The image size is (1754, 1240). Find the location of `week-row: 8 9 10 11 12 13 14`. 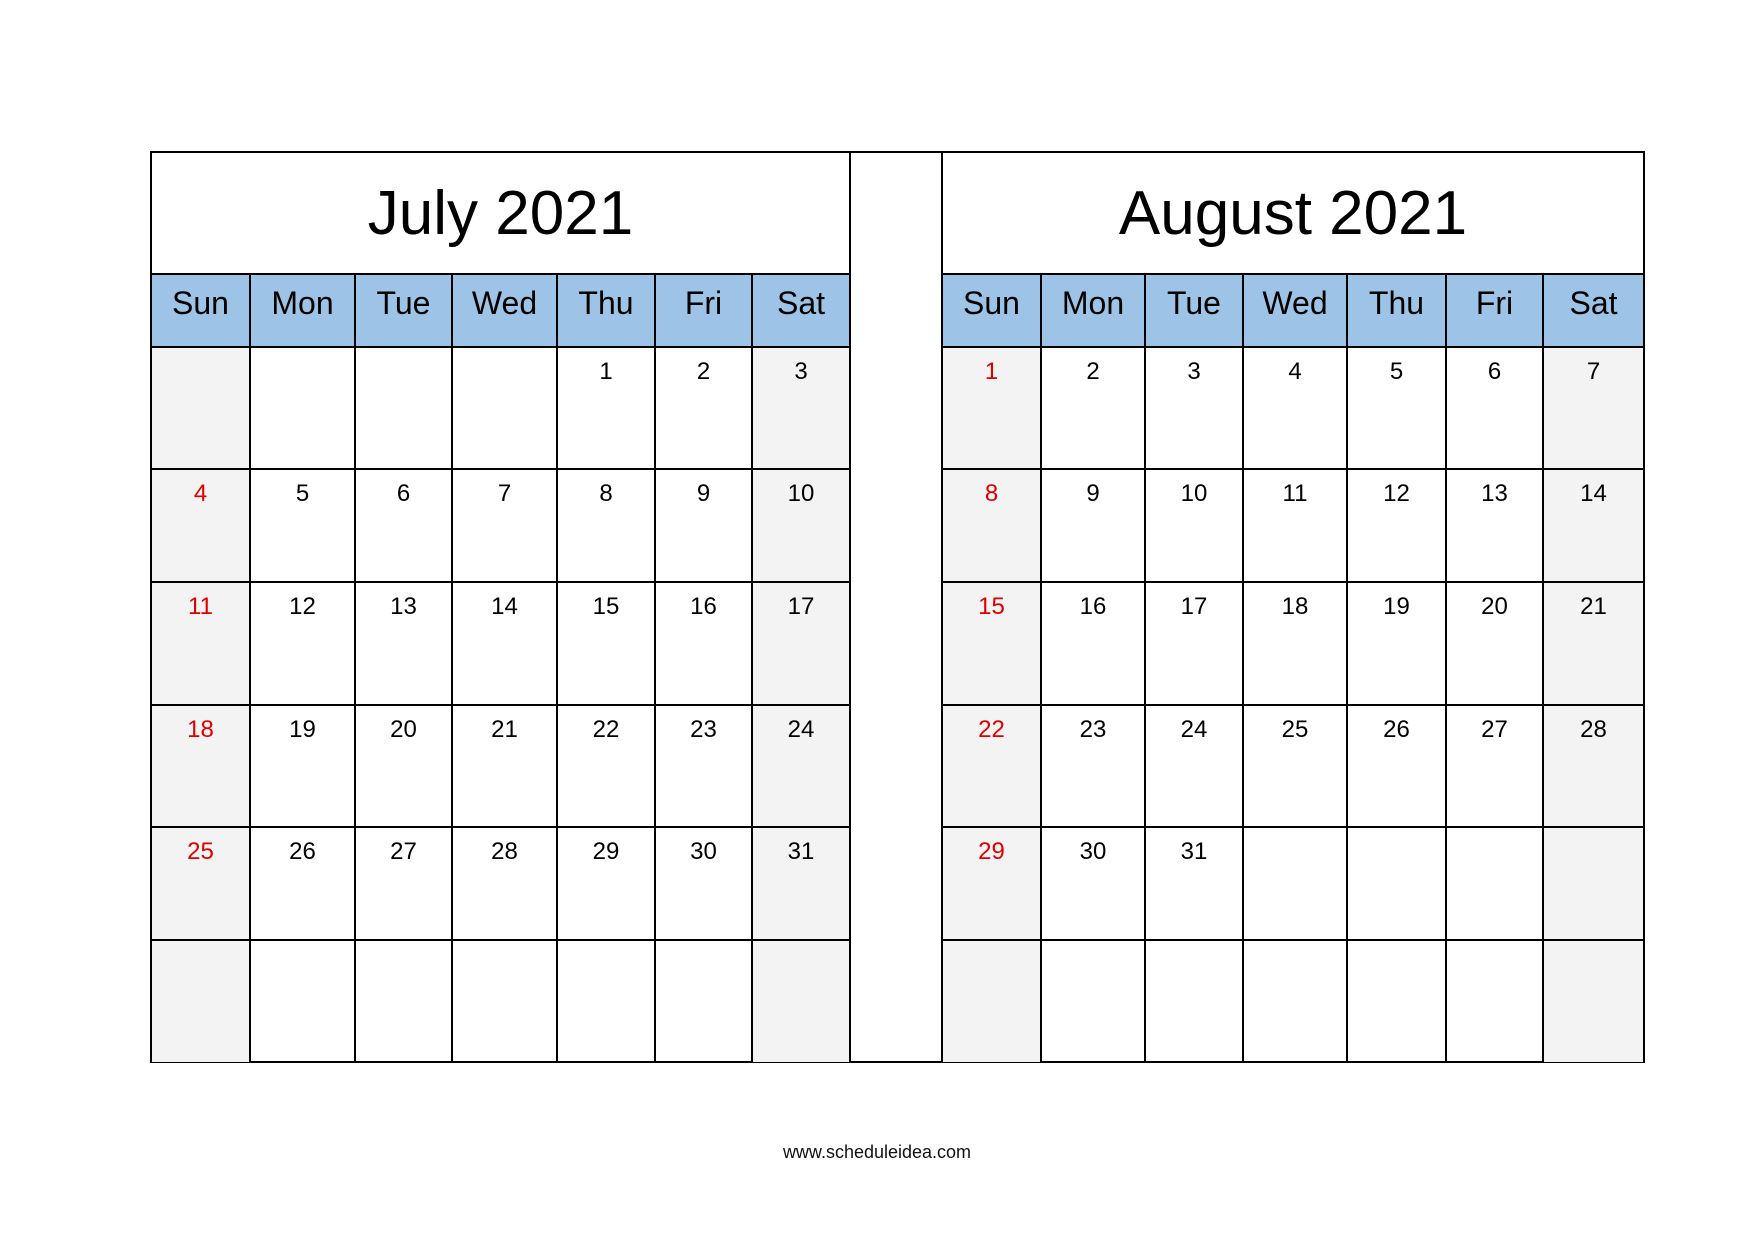

week-row: 8 9 10 11 12 13 14 is located at coordinates (1293, 525).